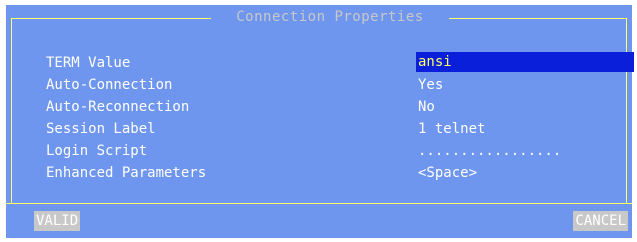 The height and width of the screenshot is (242, 637). Describe the element at coordinates (101, 129) in the screenshot. I see `field-label: Session Label` at that location.